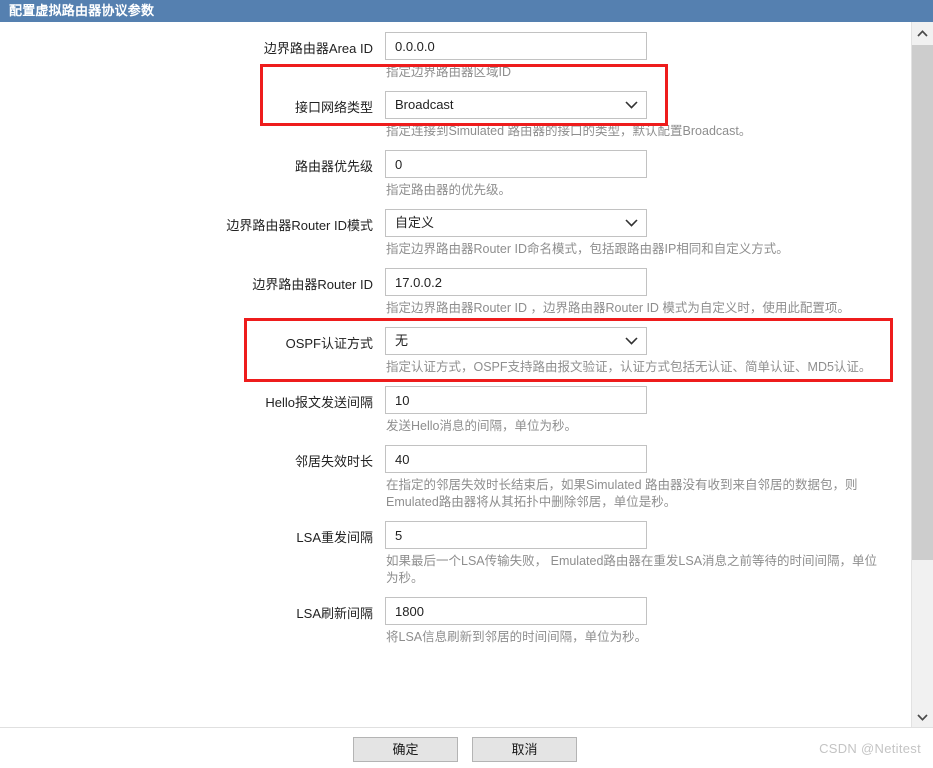 Image resolution: width=933 pixels, height=768 pixels. Describe the element at coordinates (334, 537) in the screenshot. I see `field-label: LSA重发间隔` at that location.